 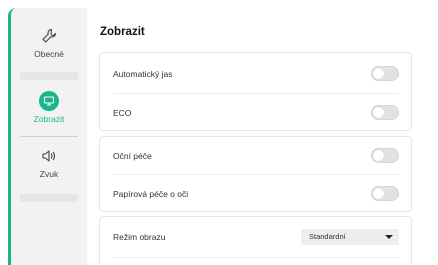 What do you see at coordinates (385, 112) in the screenshot?
I see `eco-toggle` at bounding box center [385, 112].